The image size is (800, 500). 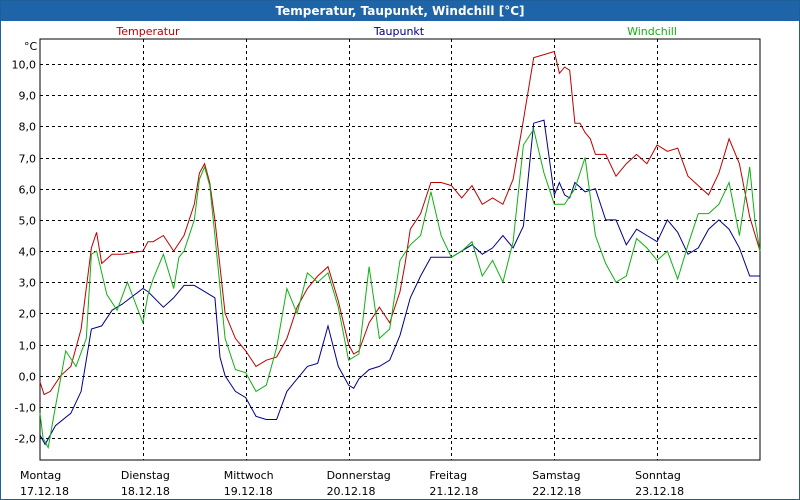 I want to click on x-tick-date: 23.12.18, so click(x=659, y=491).